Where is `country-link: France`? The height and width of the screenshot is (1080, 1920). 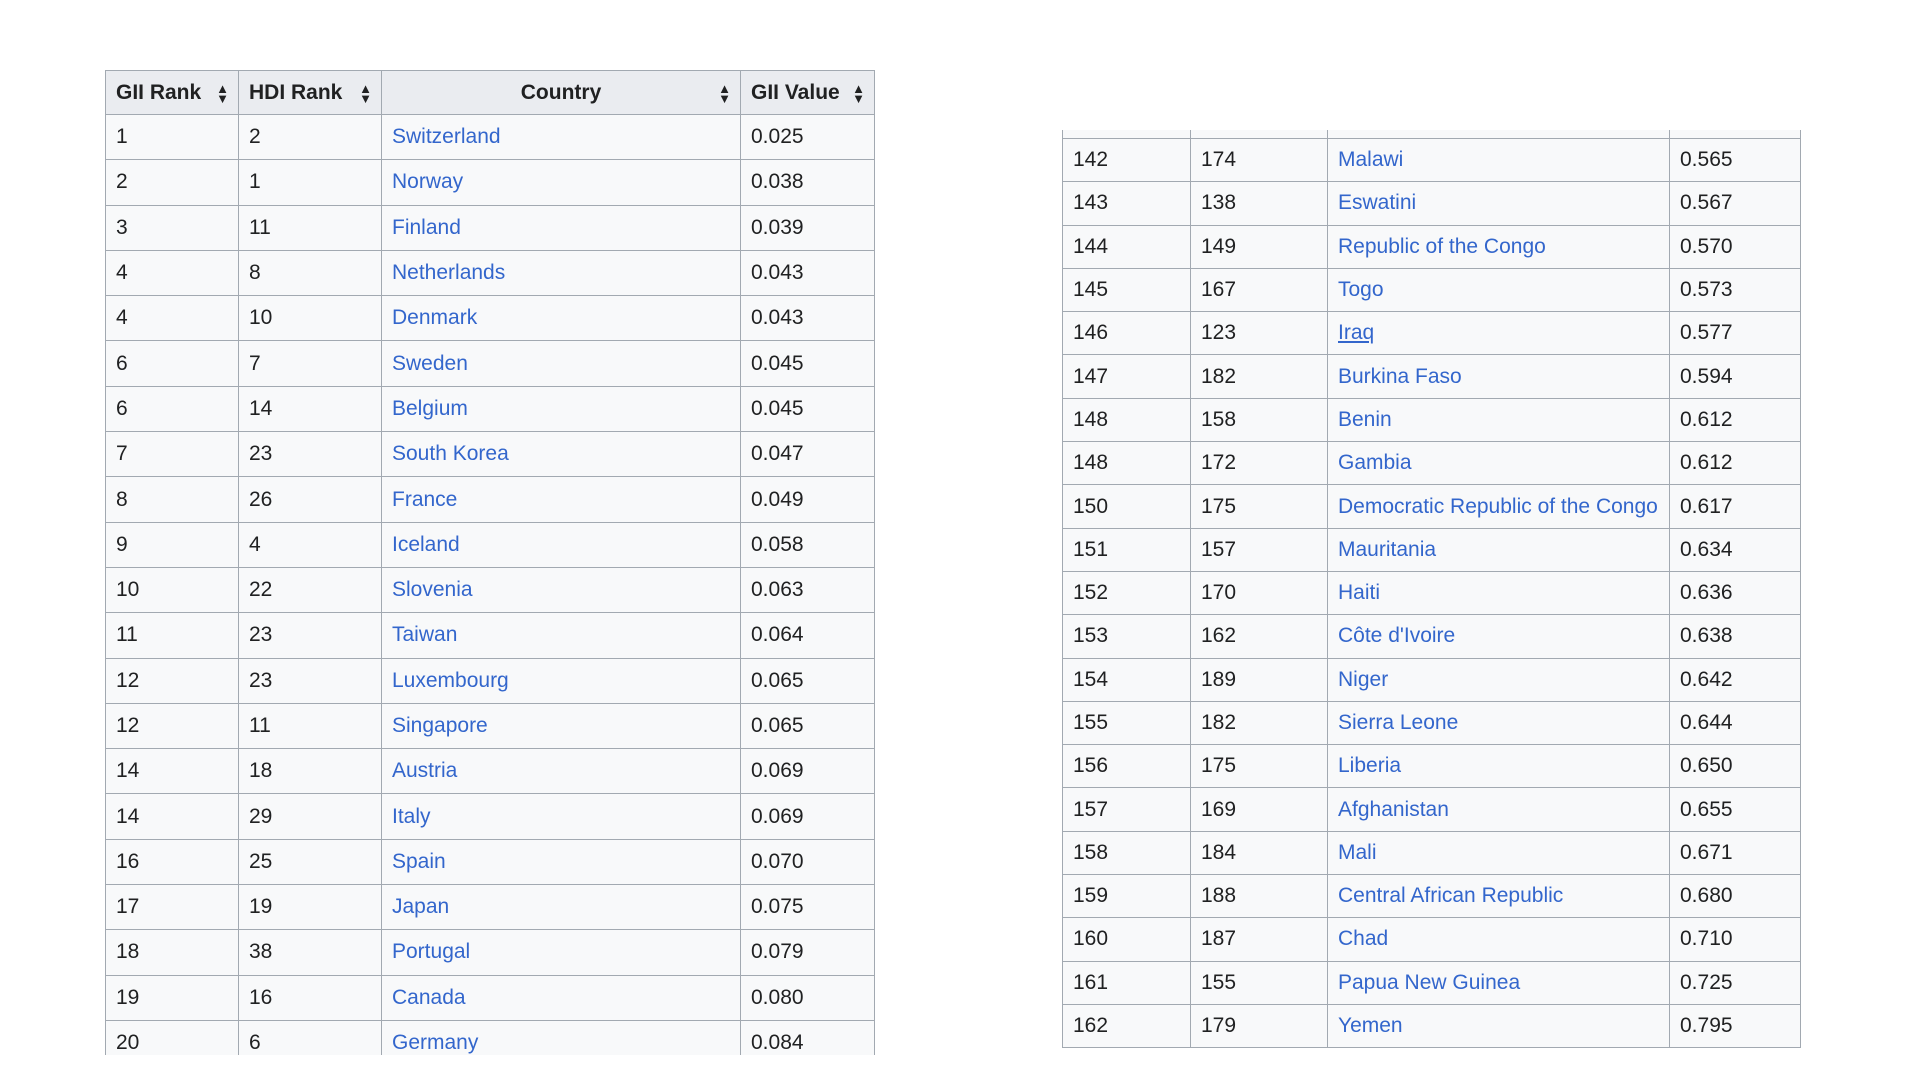
country-link: France is located at coordinates (424, 499).